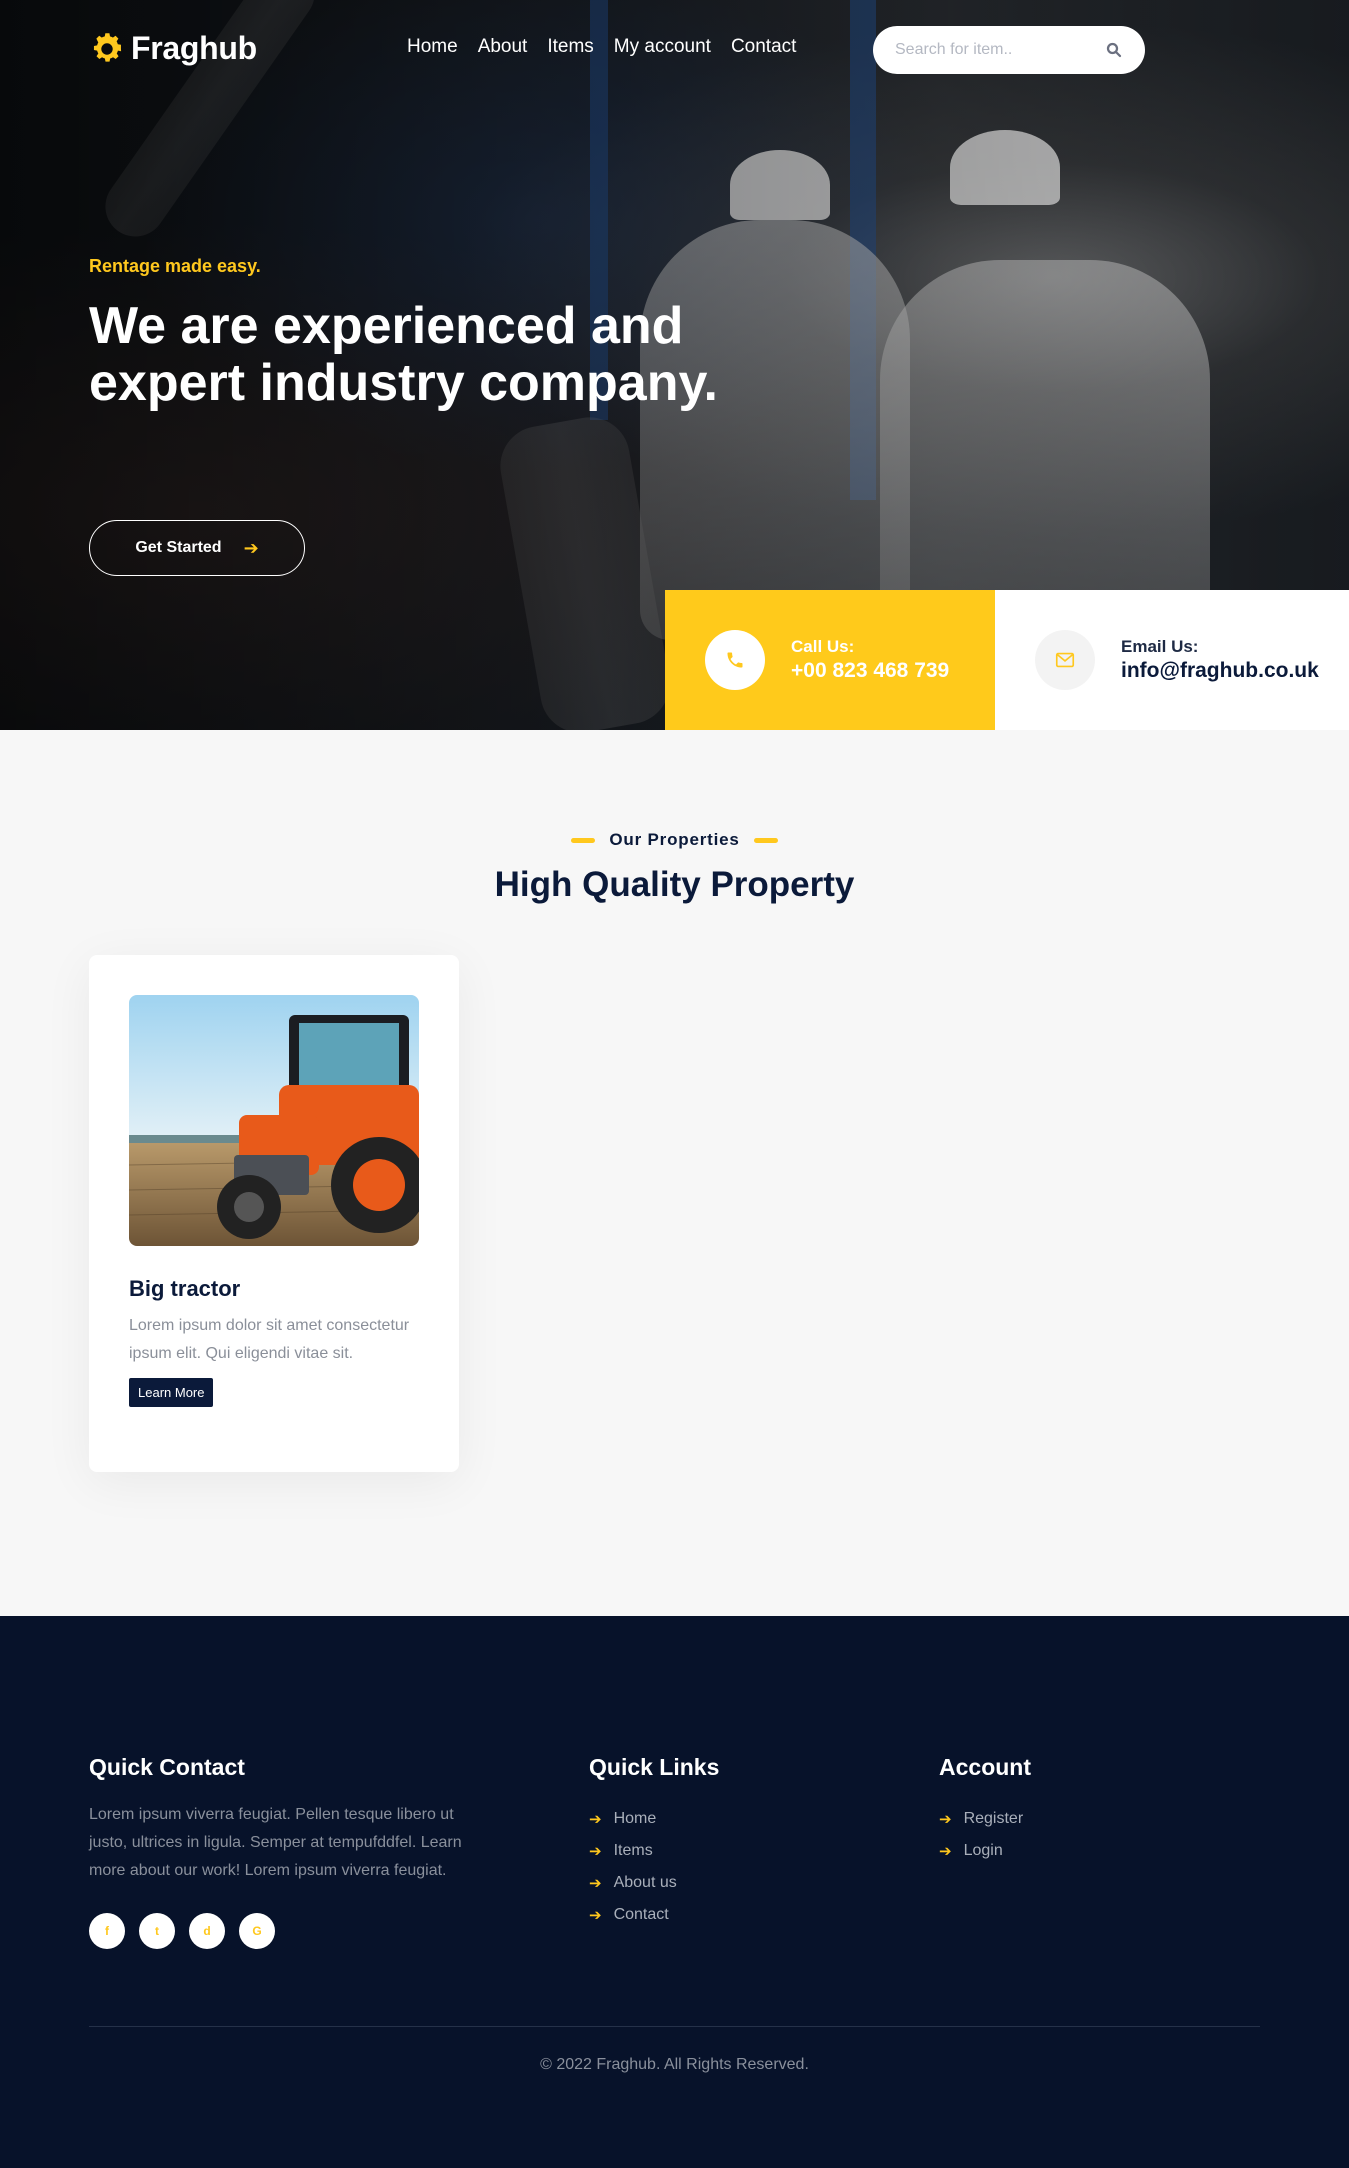  Describe the element at coordinates (674, 2026) in the screenshot. I see `footer-divider` at that location.